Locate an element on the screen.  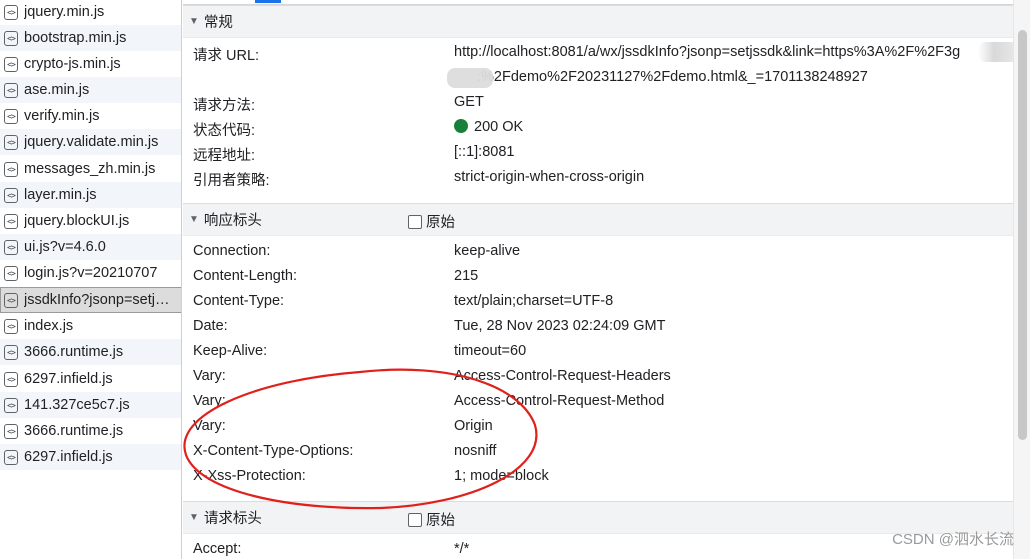
header-value: Tue, 28 Nov 2023 02:24:09 GMT is located at coordinates (560, 326).